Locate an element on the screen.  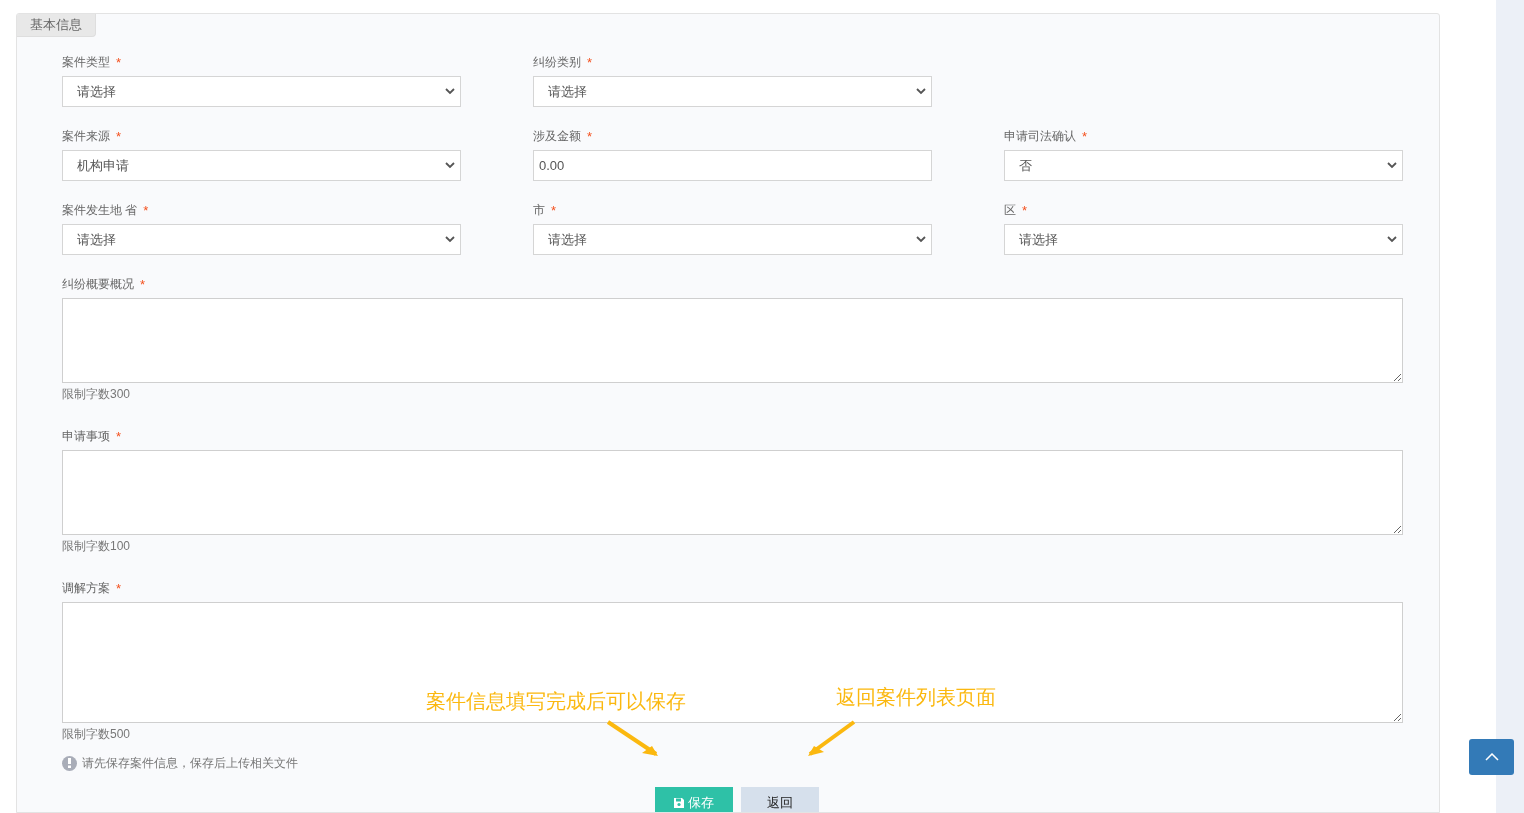
info-icon is located at coordinates (69, 763).